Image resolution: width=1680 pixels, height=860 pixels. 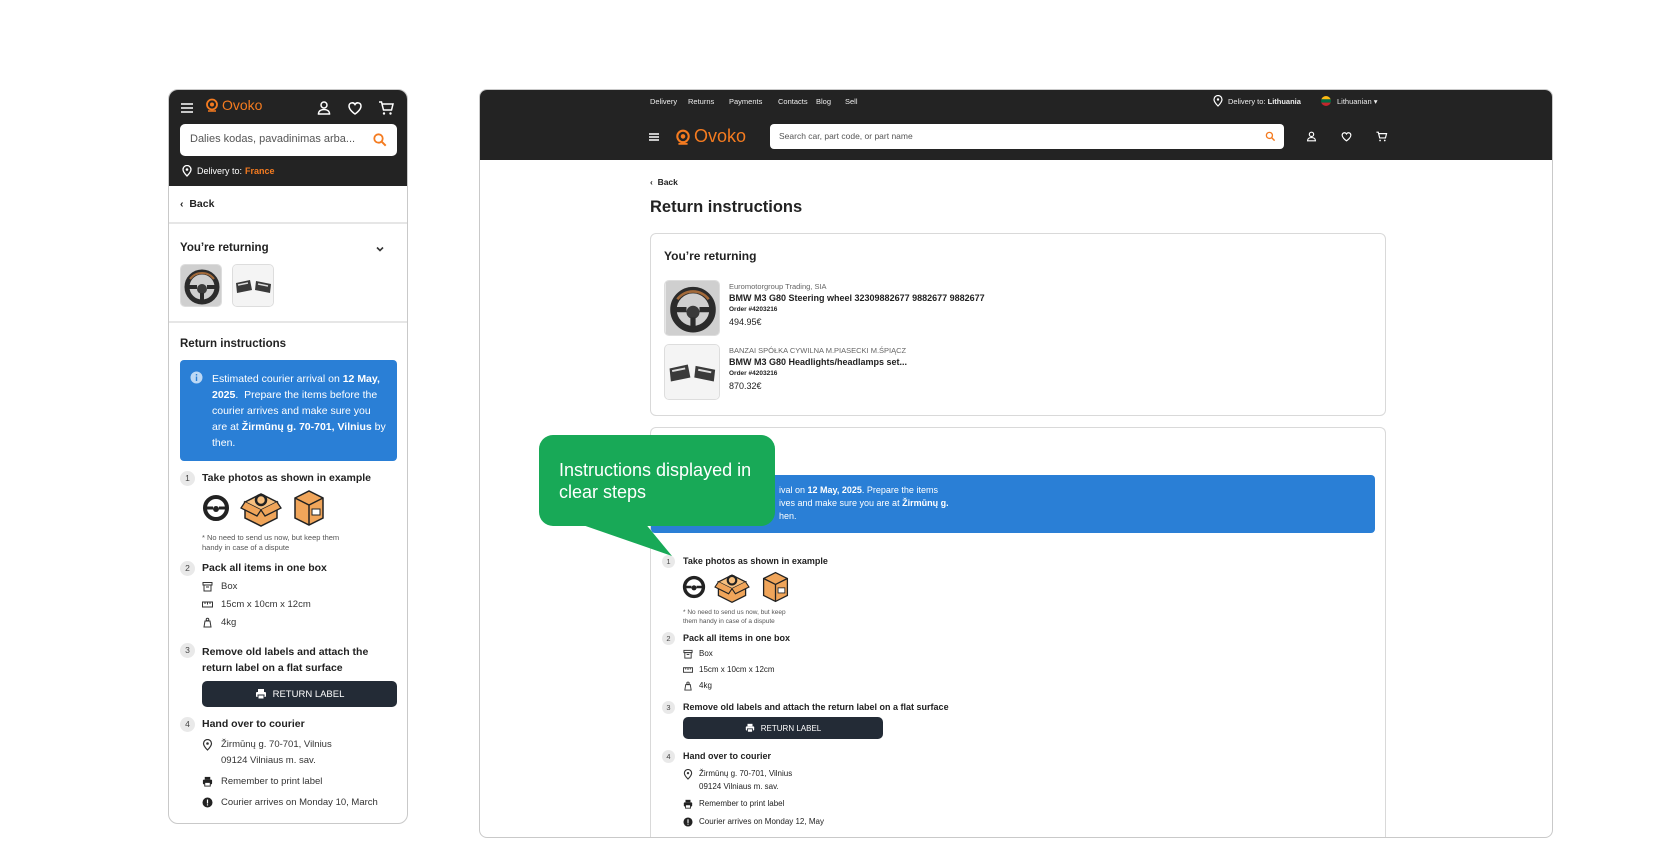 What do you see at coordinates (778, 286) in the screenshot?
I see `item-seller: Euromotorgroup Trading, SIA` at bounding box center [778, 286].